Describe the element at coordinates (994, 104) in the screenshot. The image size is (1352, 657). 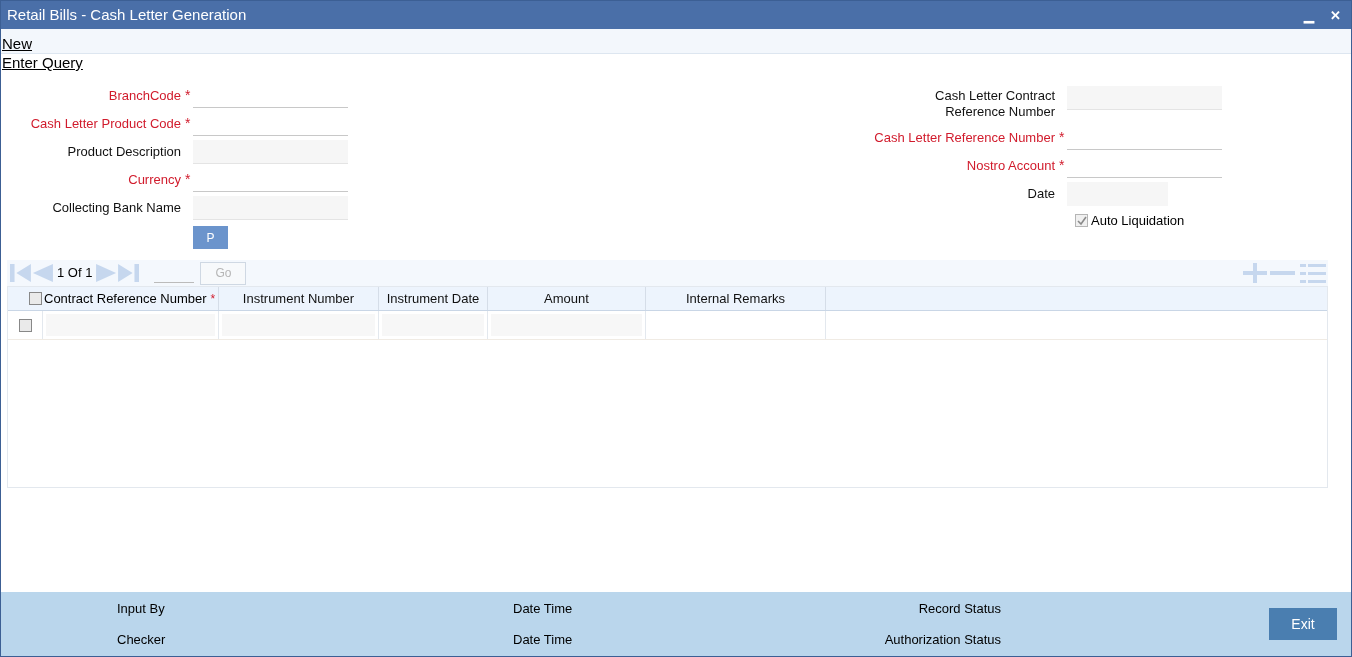
I see `field-label: Cash Letter Contract Reference Number` at that location.